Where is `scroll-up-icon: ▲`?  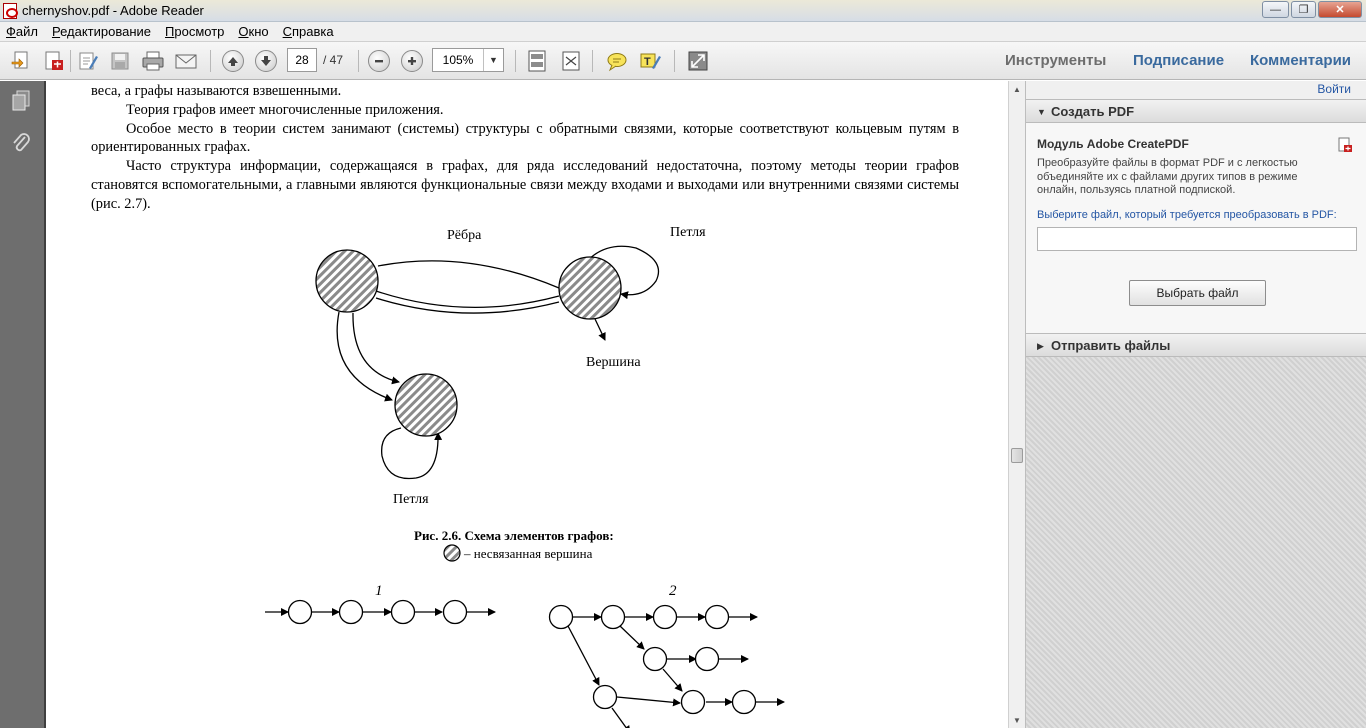 scroll-up-icon: ▲ is located at coordinates (1017, 89).